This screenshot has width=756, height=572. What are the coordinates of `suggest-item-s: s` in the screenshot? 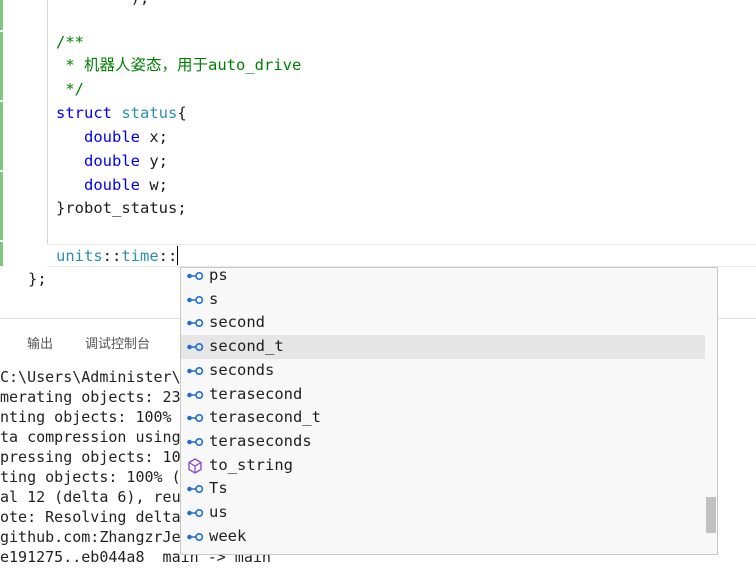 It's located at (443, 300).